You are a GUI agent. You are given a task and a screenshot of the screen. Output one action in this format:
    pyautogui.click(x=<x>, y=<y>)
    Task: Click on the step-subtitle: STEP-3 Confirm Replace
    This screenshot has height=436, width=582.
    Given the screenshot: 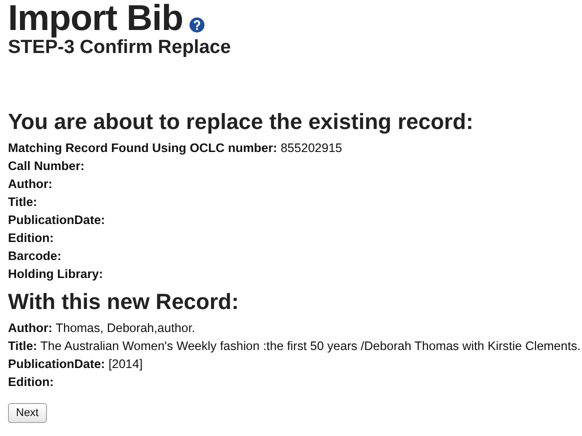 What is the action you would take?
    pyautogui.click(x=120, y=48)
    